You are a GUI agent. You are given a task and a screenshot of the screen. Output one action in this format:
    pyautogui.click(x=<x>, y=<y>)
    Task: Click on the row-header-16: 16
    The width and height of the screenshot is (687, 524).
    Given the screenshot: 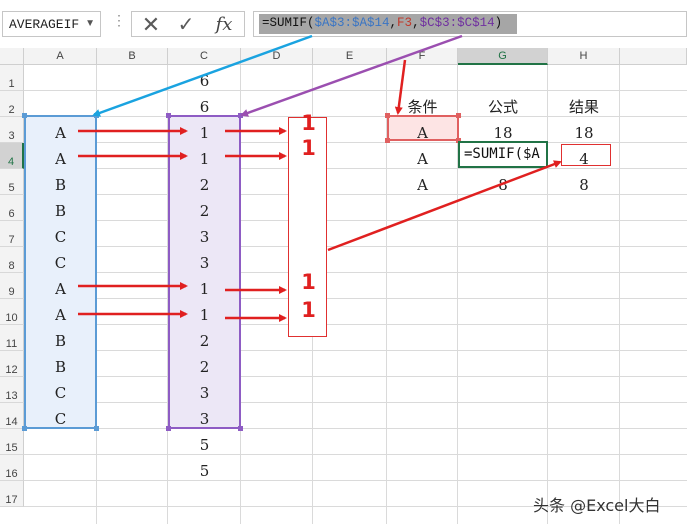 What is the action you would take?
    pyautogui.click(x=12, y=468)
    